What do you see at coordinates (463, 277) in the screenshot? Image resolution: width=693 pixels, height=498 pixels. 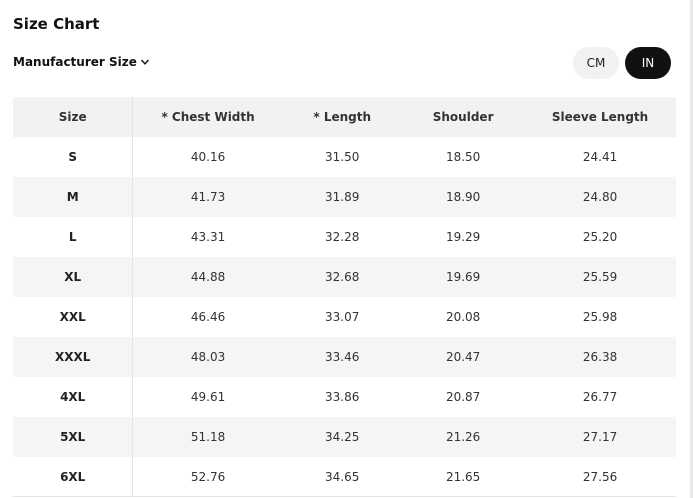 I see `shoulder-cell: 19.69` at bounding box center [463, 277].